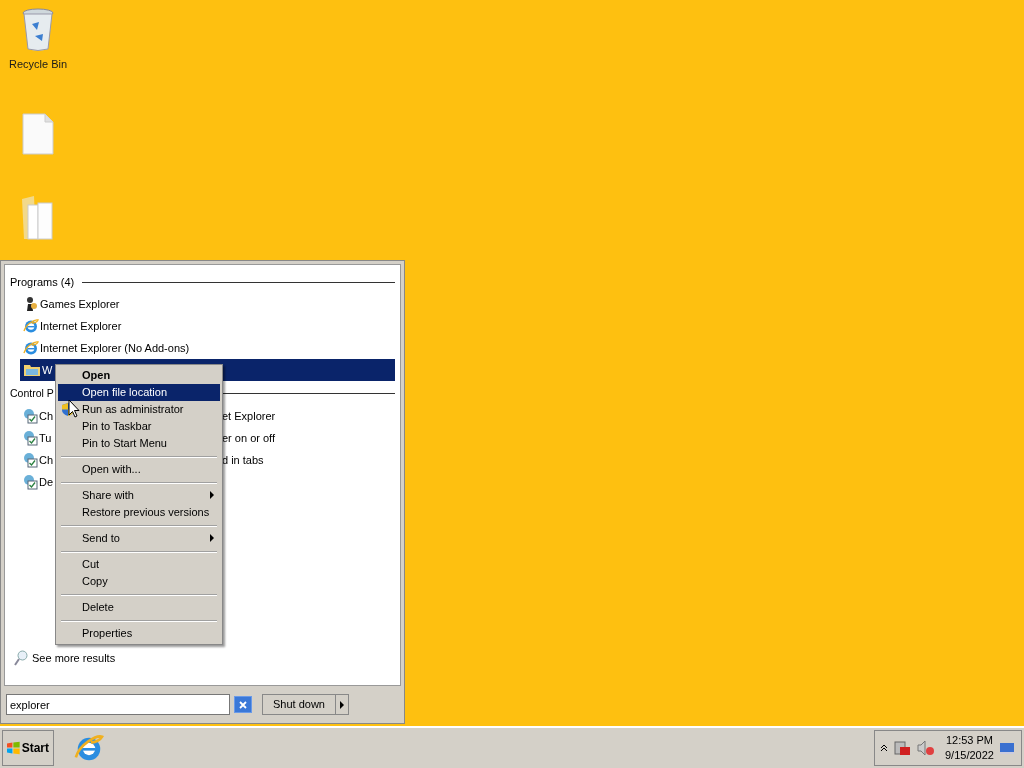 Image resolution: width=1024 pixels, height=768 pixels. What do you see at coordinates (38, 64) in the screenshot?
I see `icon-label: Recycle Bin` at bounding box center [38, 64].